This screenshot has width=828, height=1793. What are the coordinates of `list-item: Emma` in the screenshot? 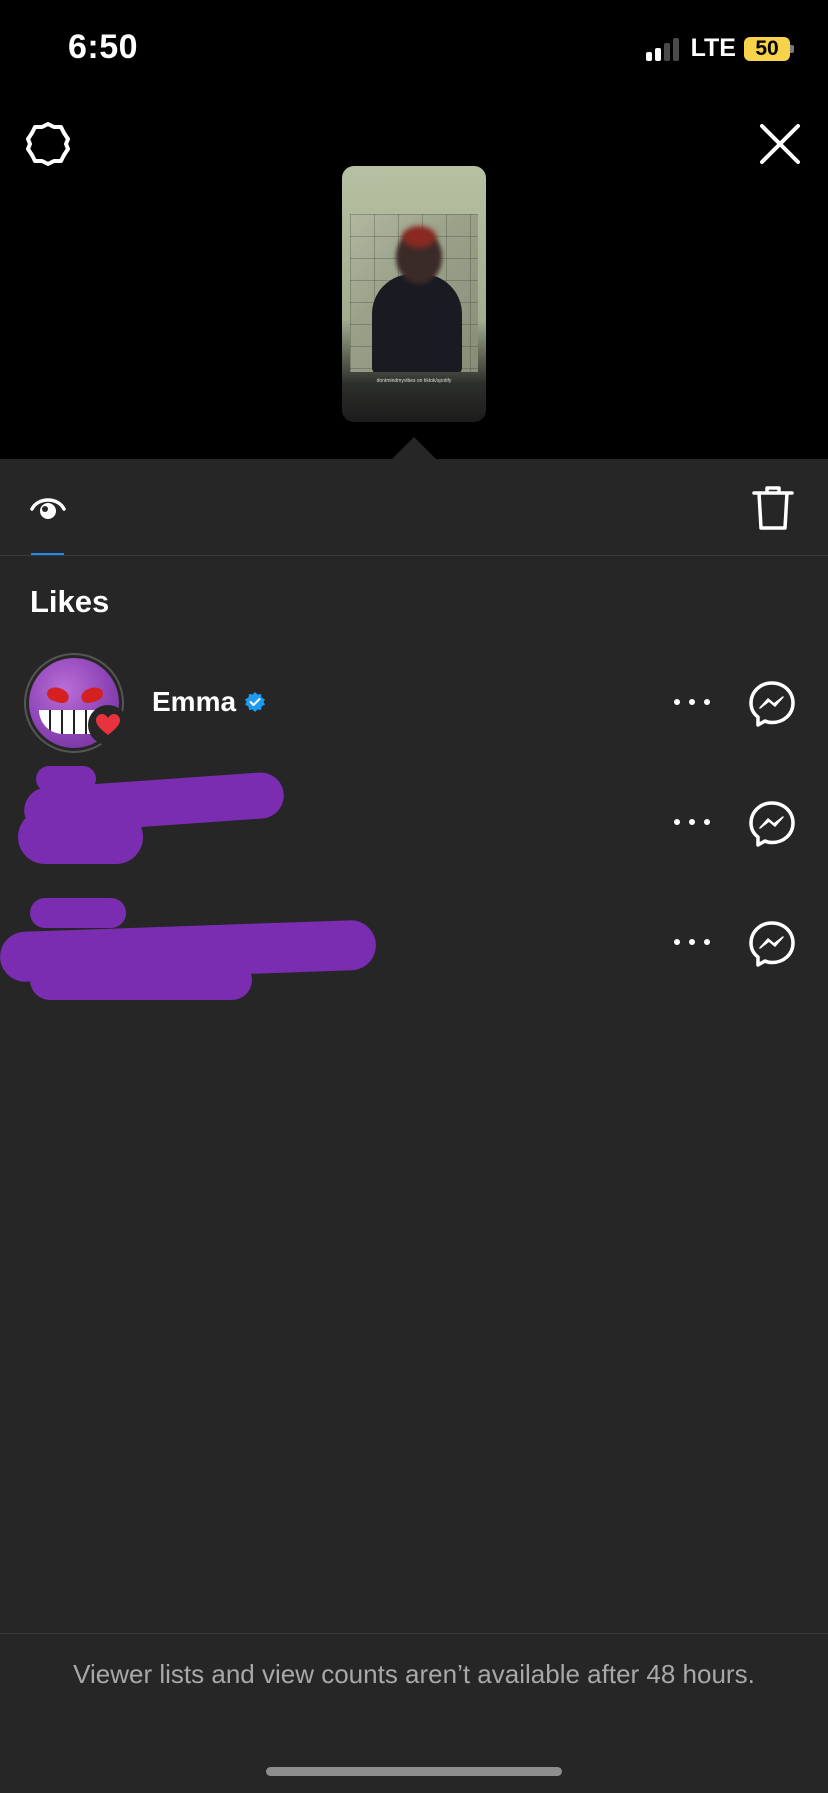 It's located at (414, 705).